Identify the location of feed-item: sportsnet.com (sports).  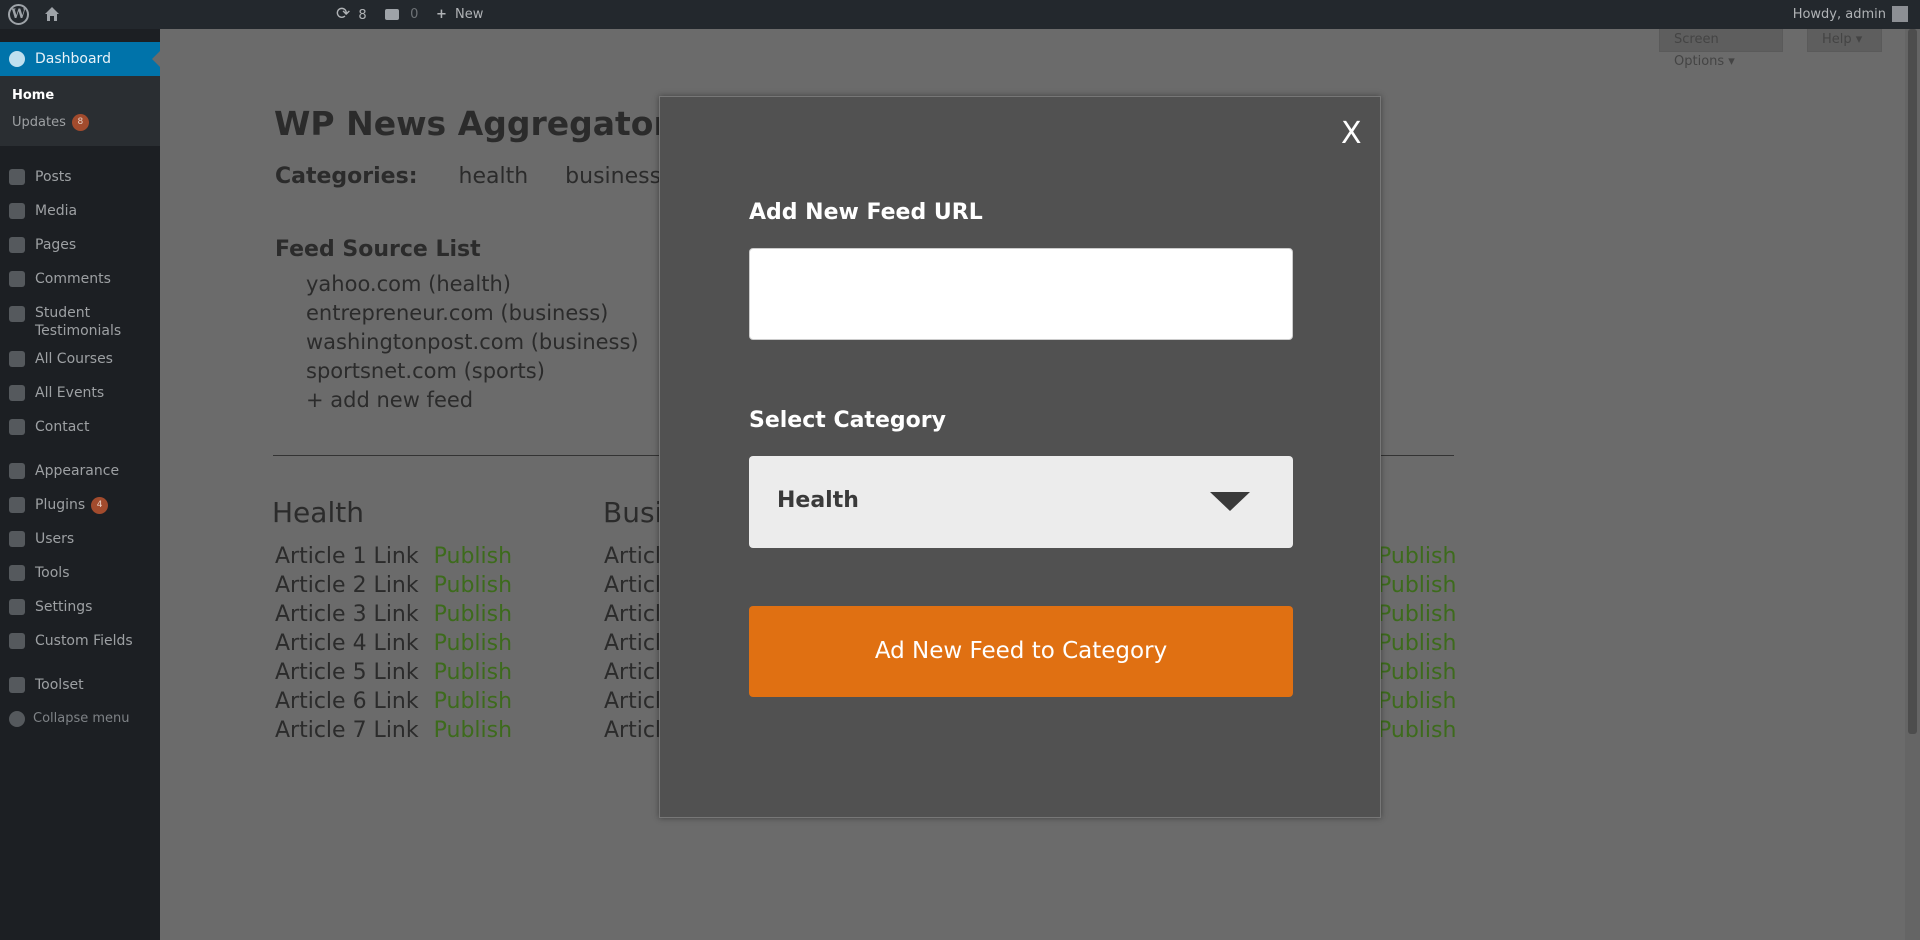
(472, 371).